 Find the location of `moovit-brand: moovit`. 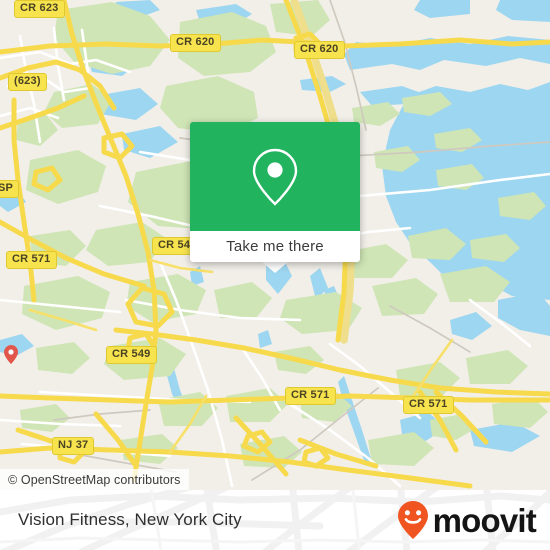

moovit-brand: moovit is located at coordinates (466, 520).